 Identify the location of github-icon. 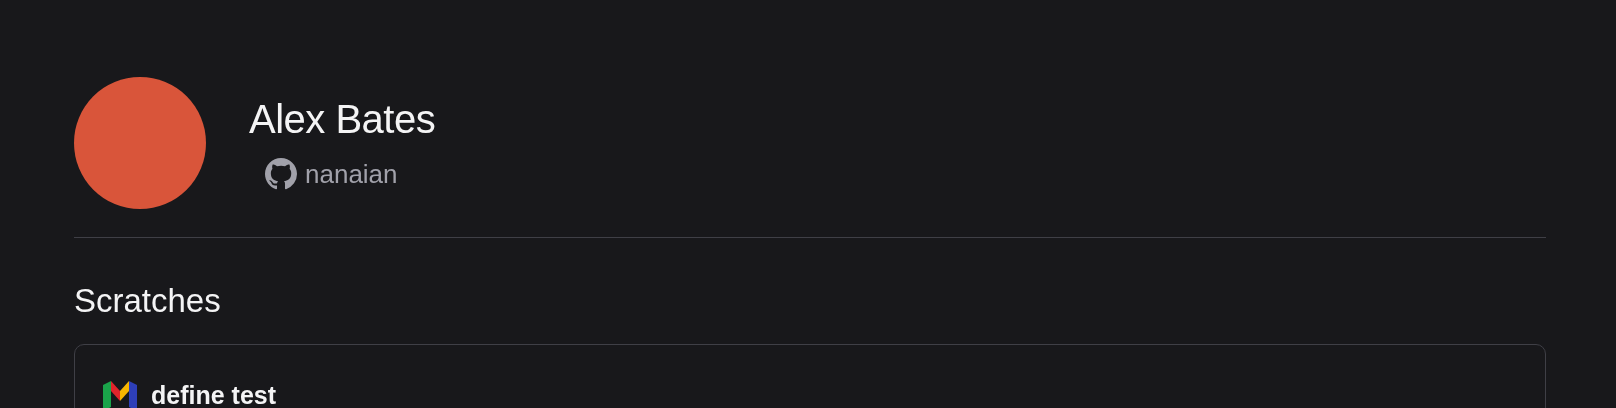
(281, 174).